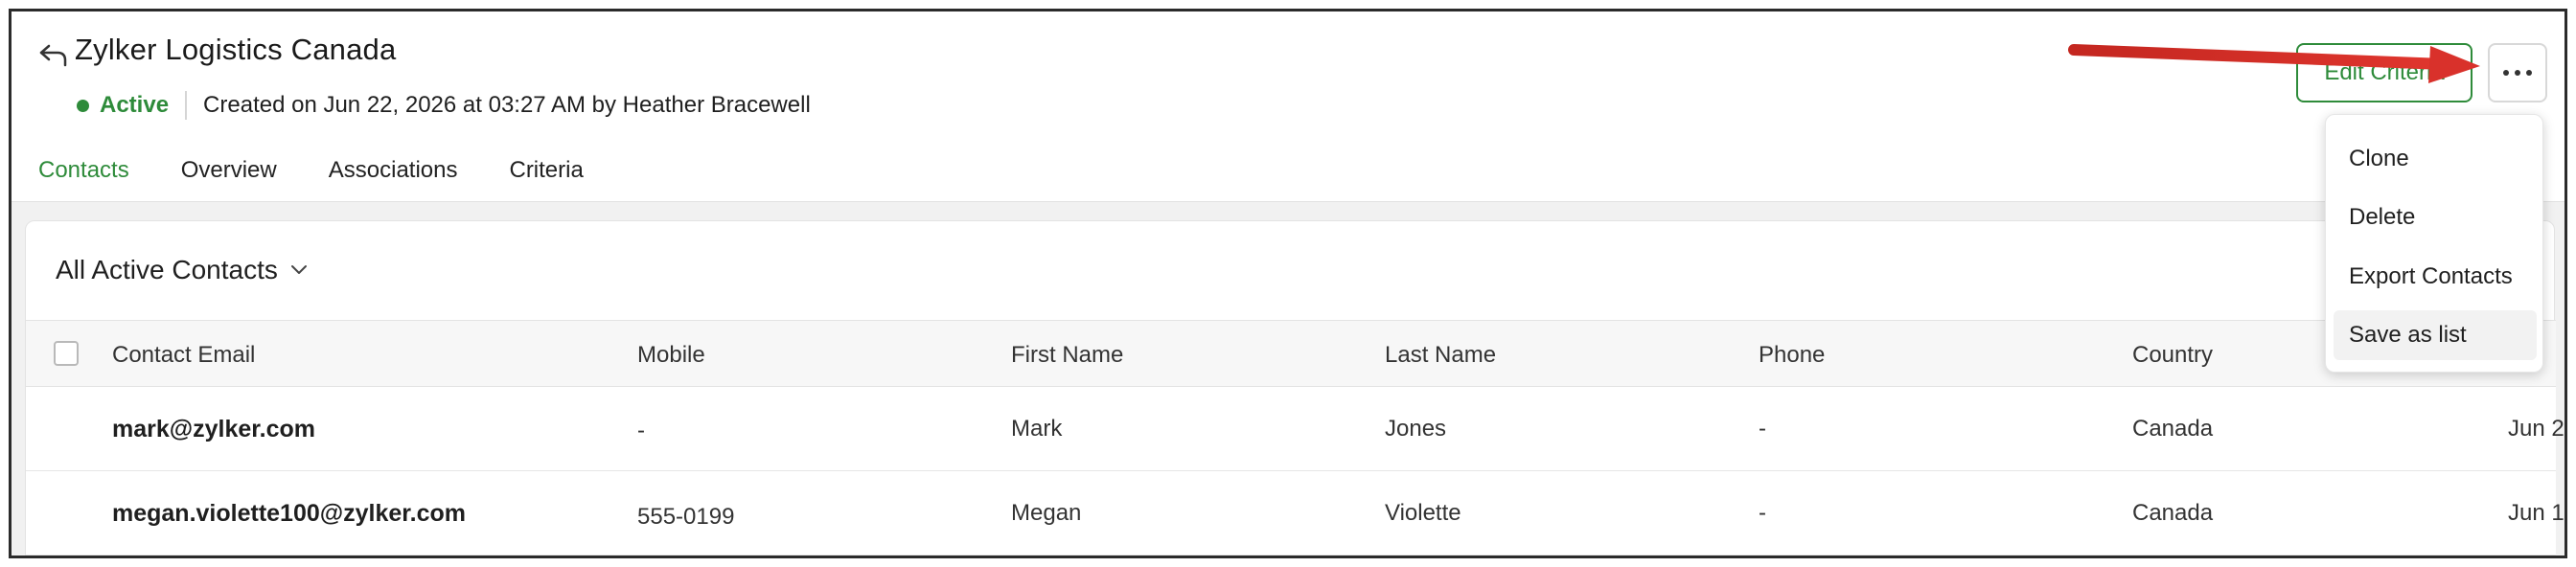  What do you see at coordinates (1440, 355) in the screenshot?
I see `column-header-last-name: Last Name` at bounding box center [1440, 355].